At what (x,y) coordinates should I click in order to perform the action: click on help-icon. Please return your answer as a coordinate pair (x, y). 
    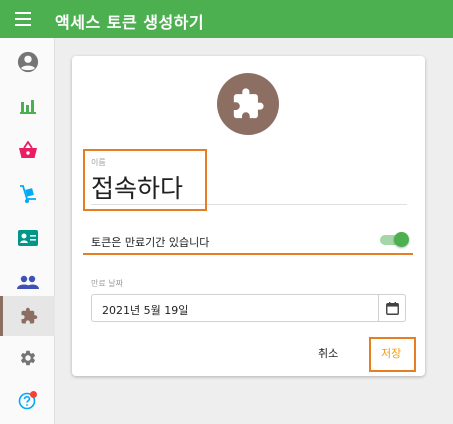
    Looking at the image, I should click on (27, 400).